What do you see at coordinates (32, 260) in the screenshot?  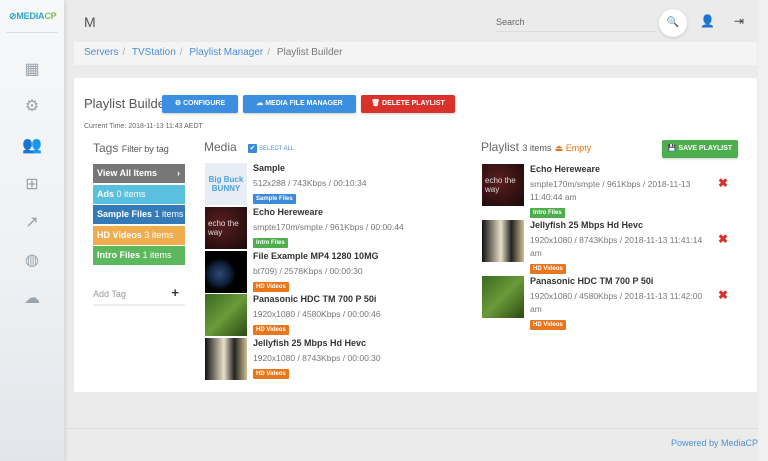 I see `globe-icon: ◍` at bounding box center [32, 260].